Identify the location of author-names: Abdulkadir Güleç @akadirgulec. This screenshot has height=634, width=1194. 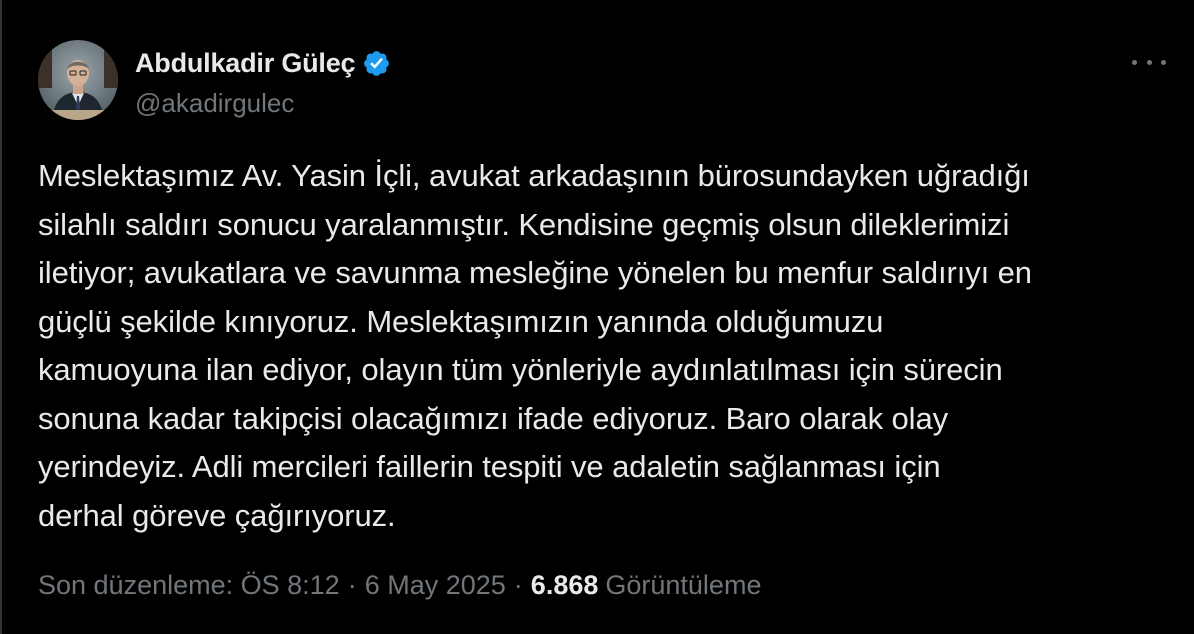
(263, 80).